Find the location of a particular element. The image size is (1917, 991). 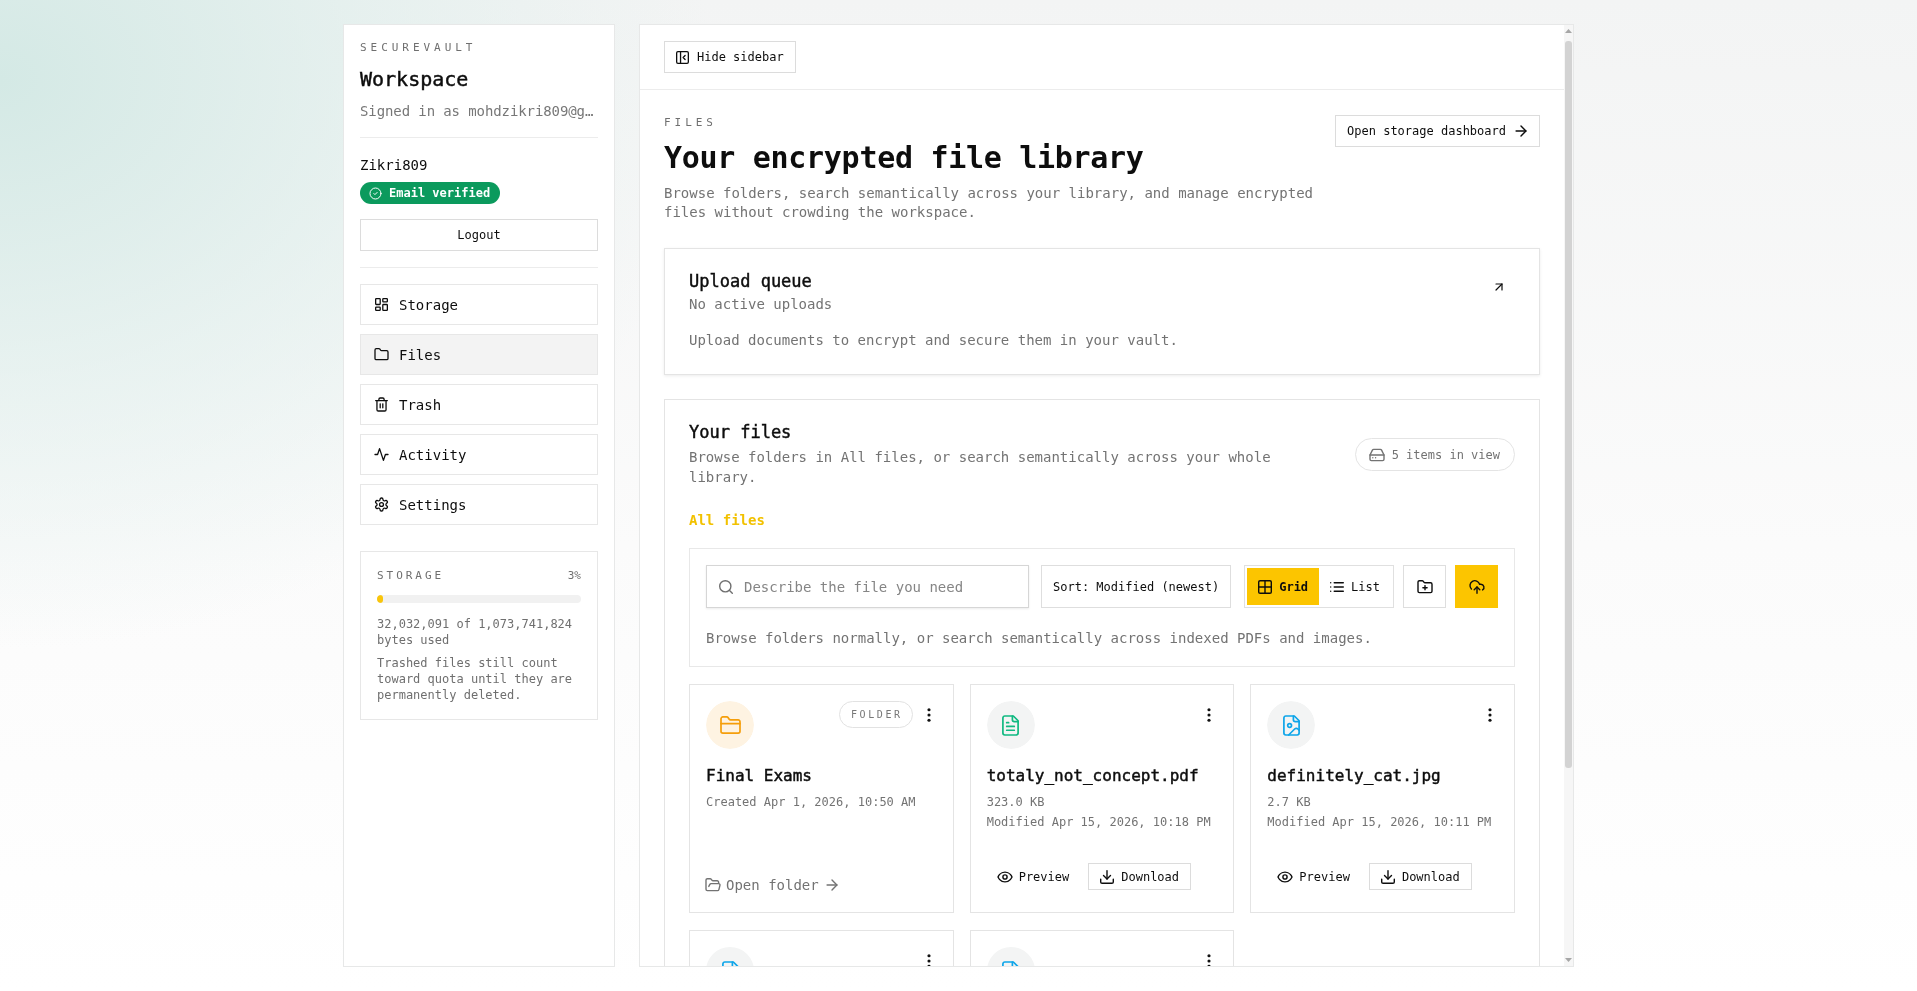

file-card: FOLDER Final Exams Created Apr 1, 2026, 10:50 AM Open folder is located at coordinates (821, 798).